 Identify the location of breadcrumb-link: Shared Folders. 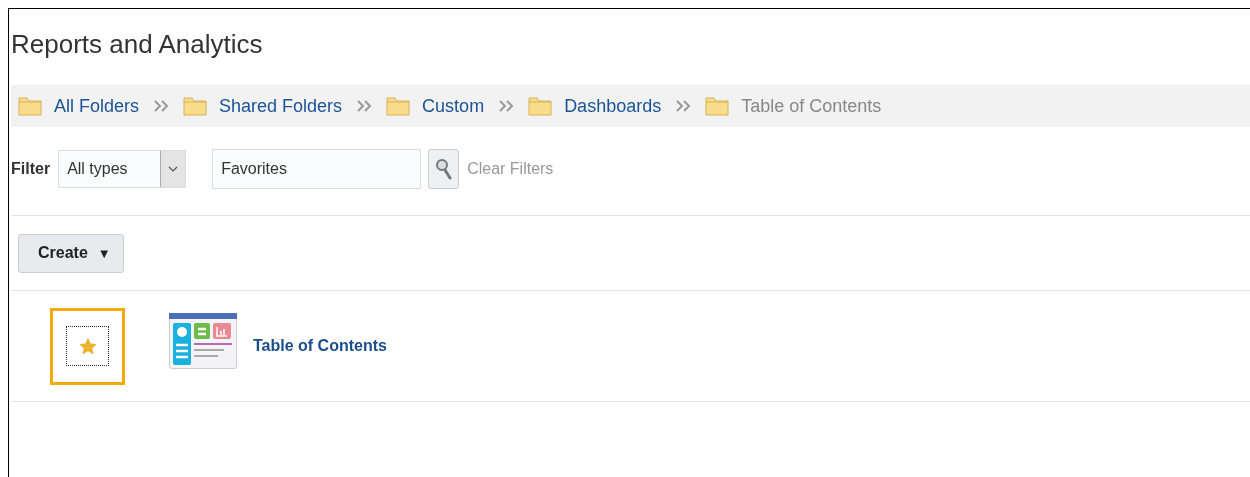
(281, 106).